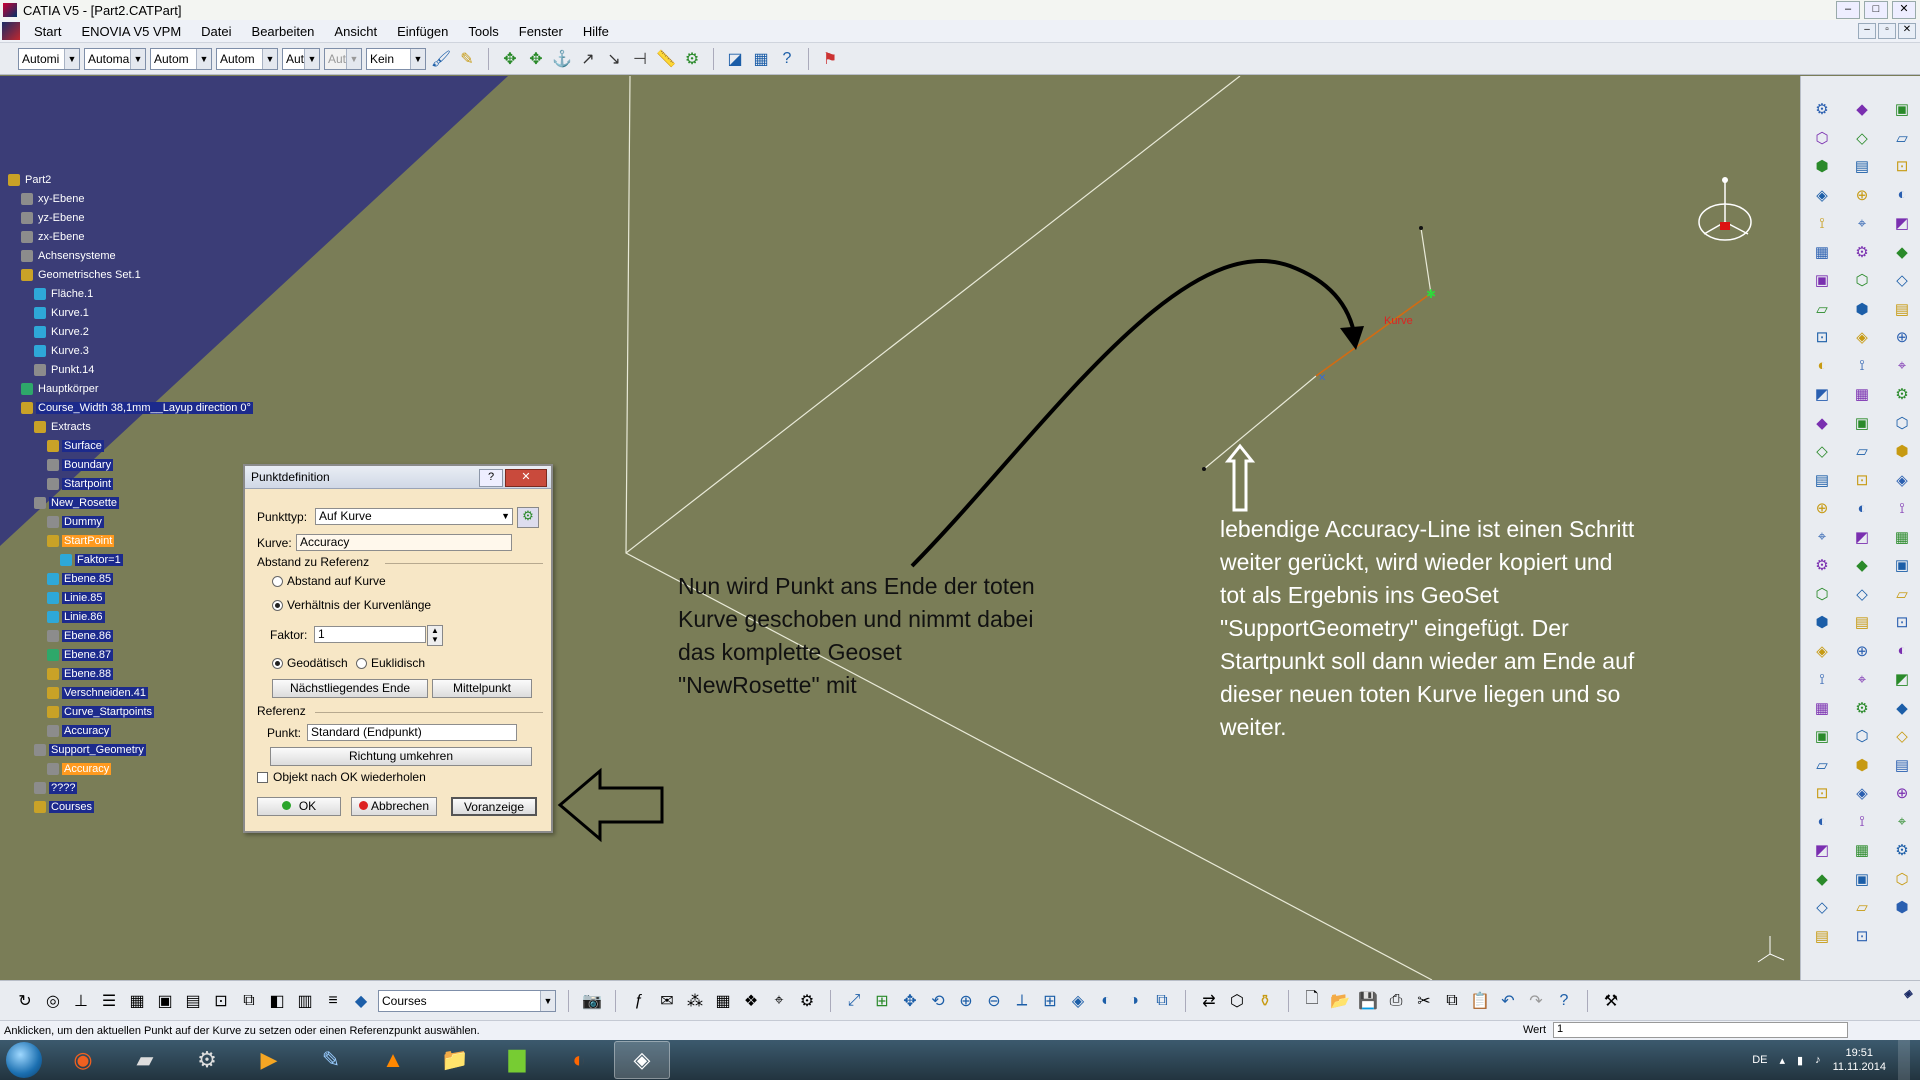 This screenshot has width=1920, height=1080. I want to click on abbrechen-button: Abbrechen, so click(394, 806).